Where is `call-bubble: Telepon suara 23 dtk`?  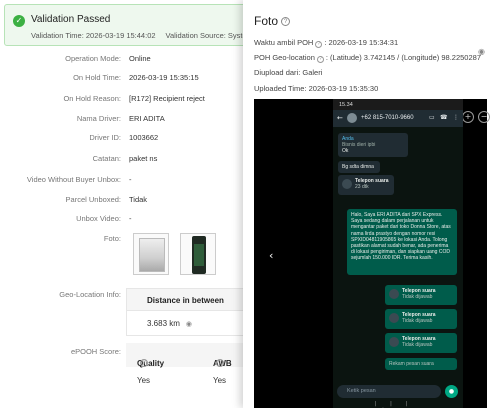
call-bubble: Telepon suara 23 dtk is located at coordinates (366, 185).